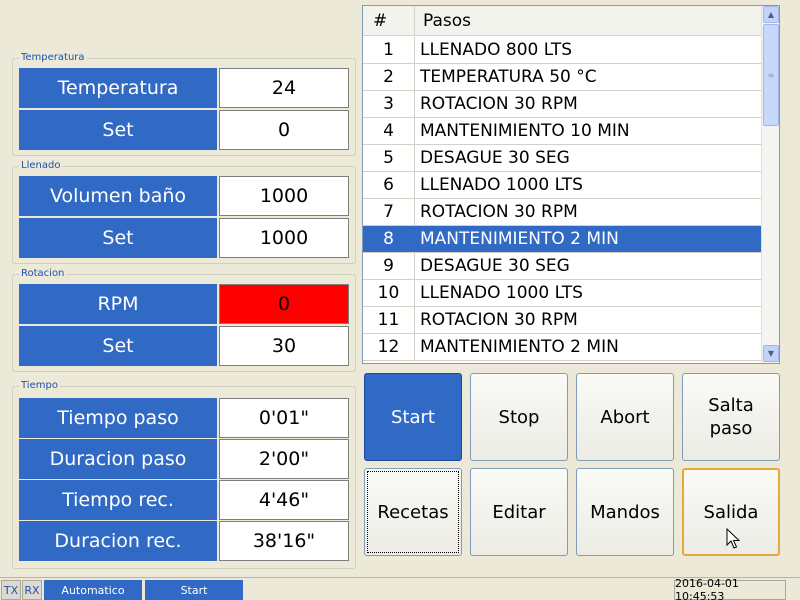 This screenshot has height=600, width=800. Describe the element at coordinates (508, 77) in the screenshot. I see `step-name: TEMPERATURA 50 °C` at that location.